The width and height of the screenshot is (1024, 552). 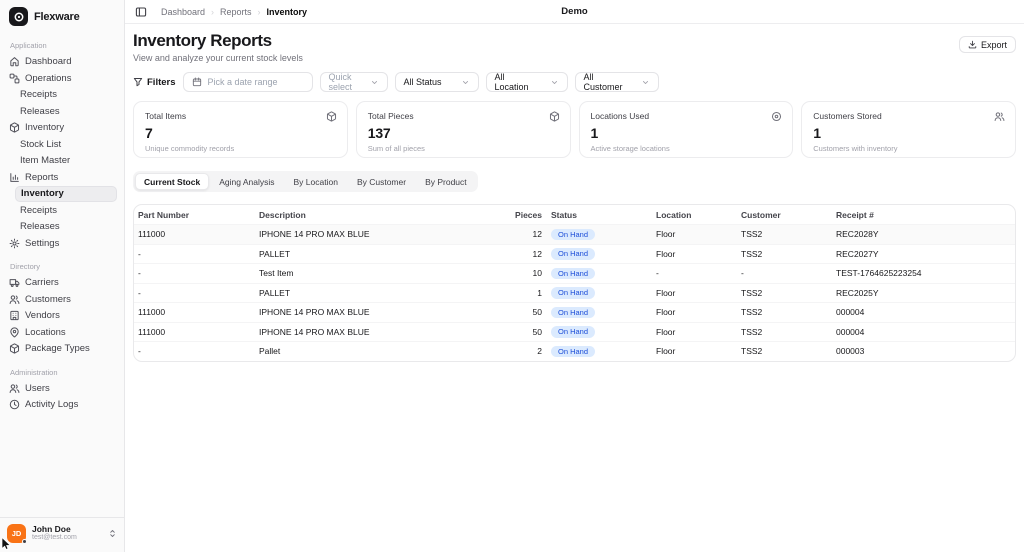 I want to click on tab-by-location: By Location, so click(x=316, y=181).